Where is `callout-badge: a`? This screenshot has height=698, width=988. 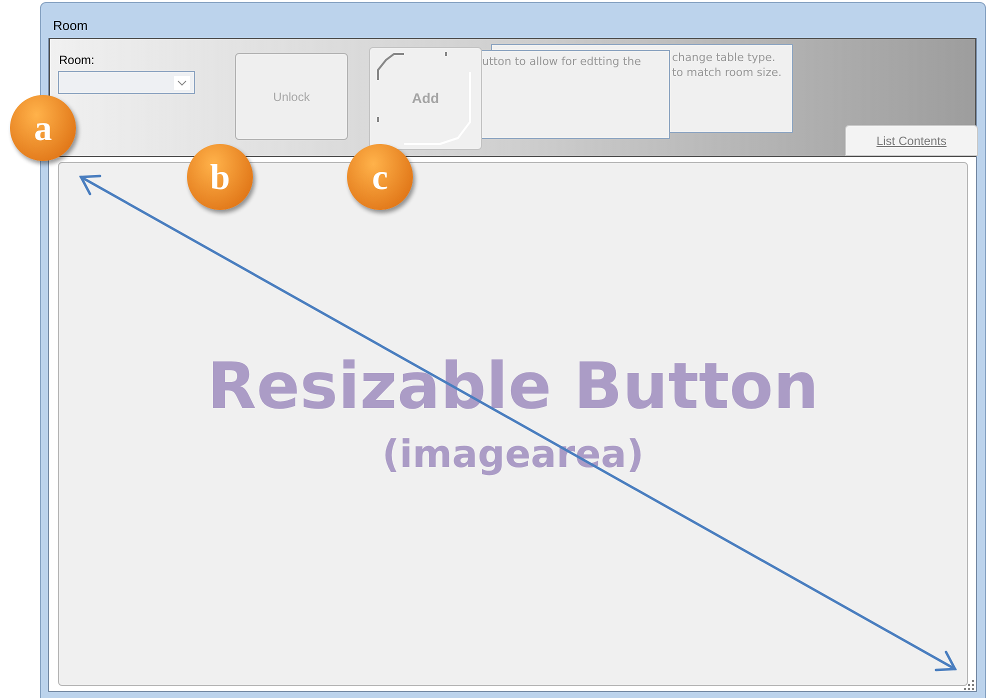
callout-badge: a is located at coordinates (43, 128).